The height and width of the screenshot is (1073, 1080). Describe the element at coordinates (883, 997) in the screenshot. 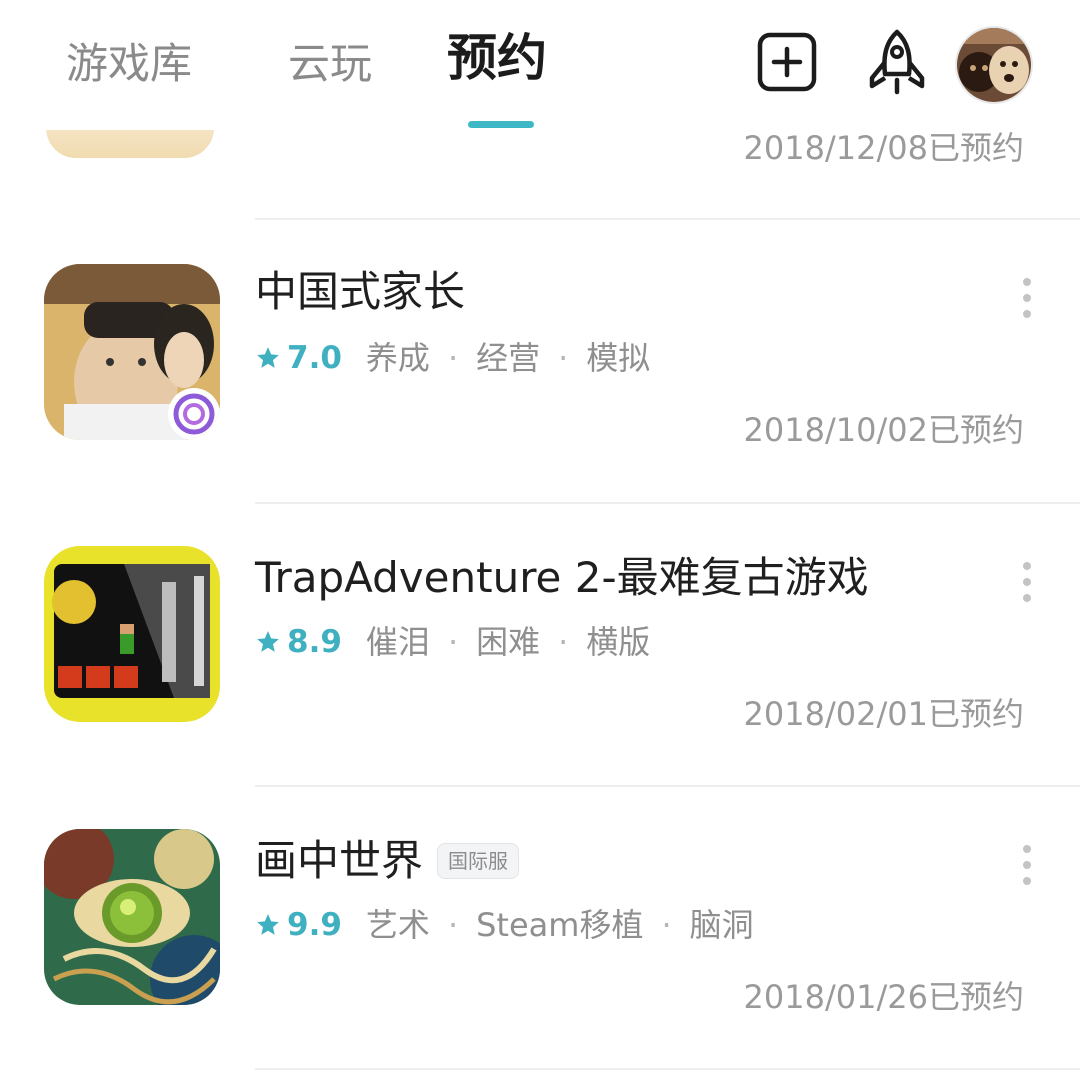

I see `reservation-date: 2018/01/26已预约` at that location.